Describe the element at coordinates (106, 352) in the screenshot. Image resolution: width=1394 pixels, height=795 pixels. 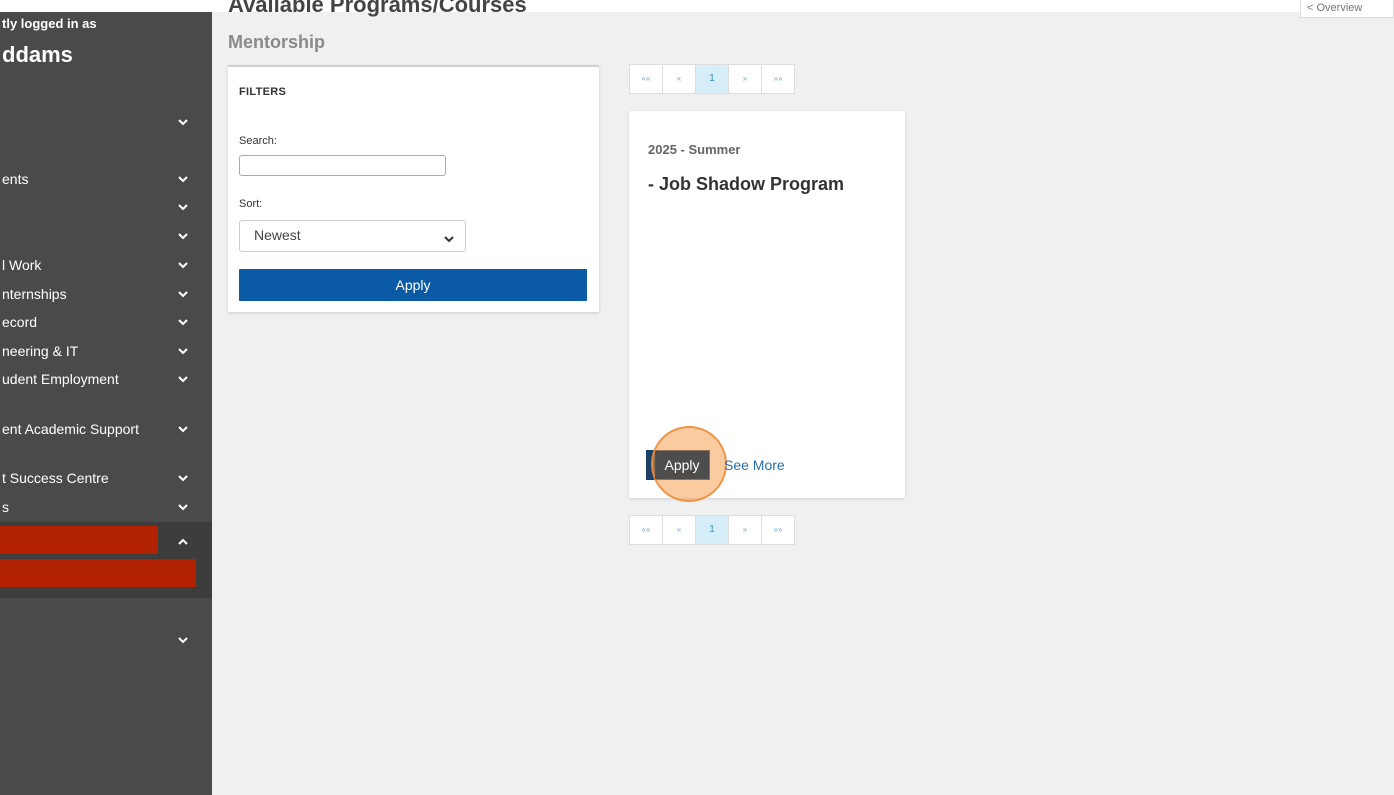
I see `sidebar-item-engineering-it: neering & IT` at that location.